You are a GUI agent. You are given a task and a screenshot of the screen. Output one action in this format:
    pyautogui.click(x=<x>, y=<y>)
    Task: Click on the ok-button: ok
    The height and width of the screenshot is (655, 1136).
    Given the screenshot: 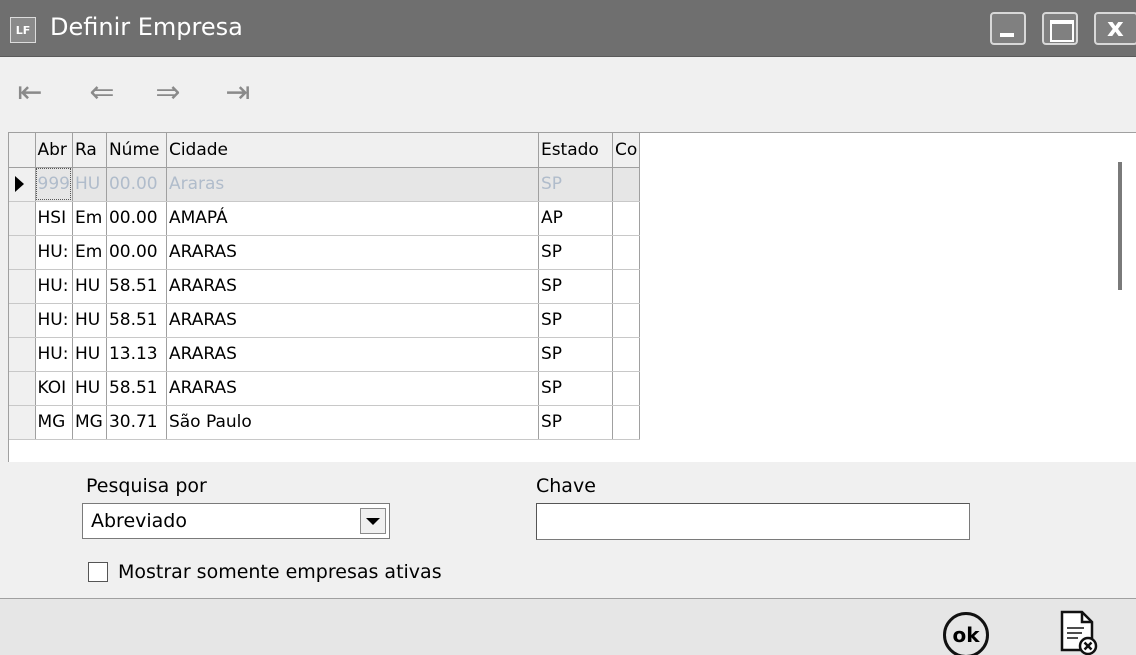 What is the action you would take?
    pyautogui.click(x=966, y=633)
    